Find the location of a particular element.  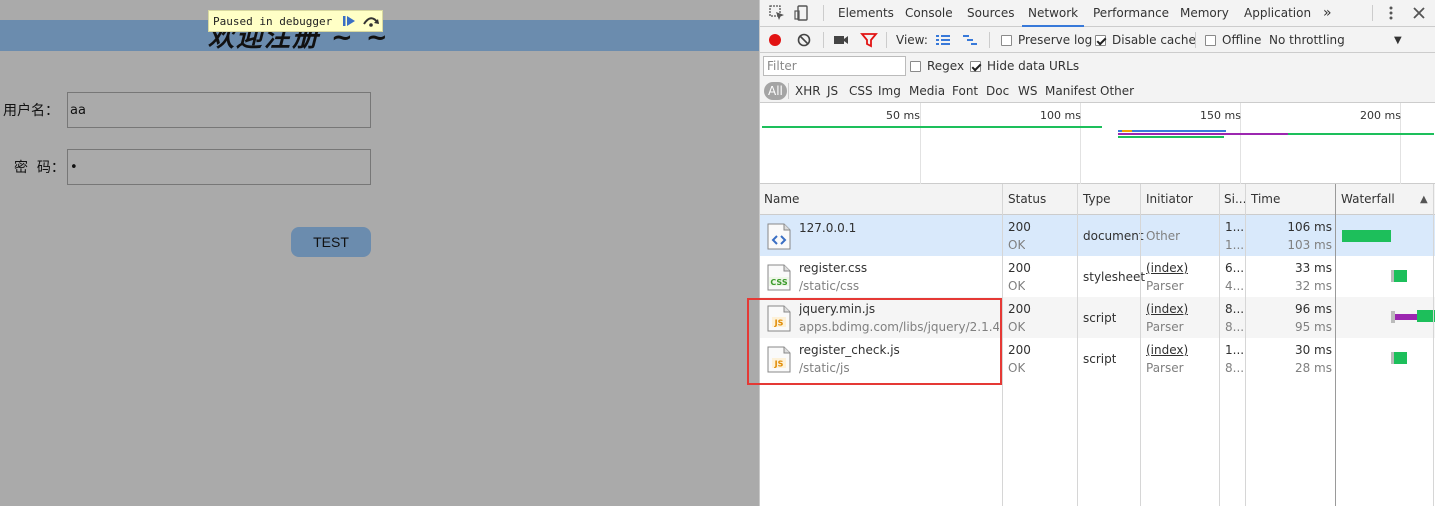

kebab-menu-icon is located at coordinates (1391, 13).